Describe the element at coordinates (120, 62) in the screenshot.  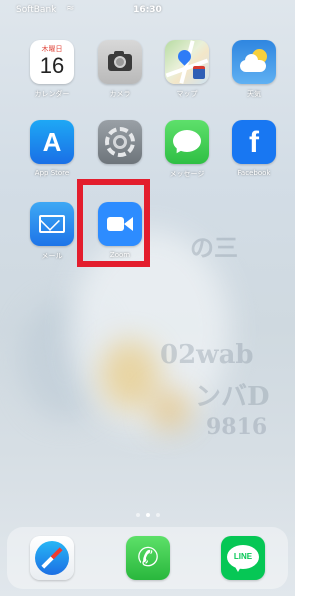
I see `camera-icon` at that location.